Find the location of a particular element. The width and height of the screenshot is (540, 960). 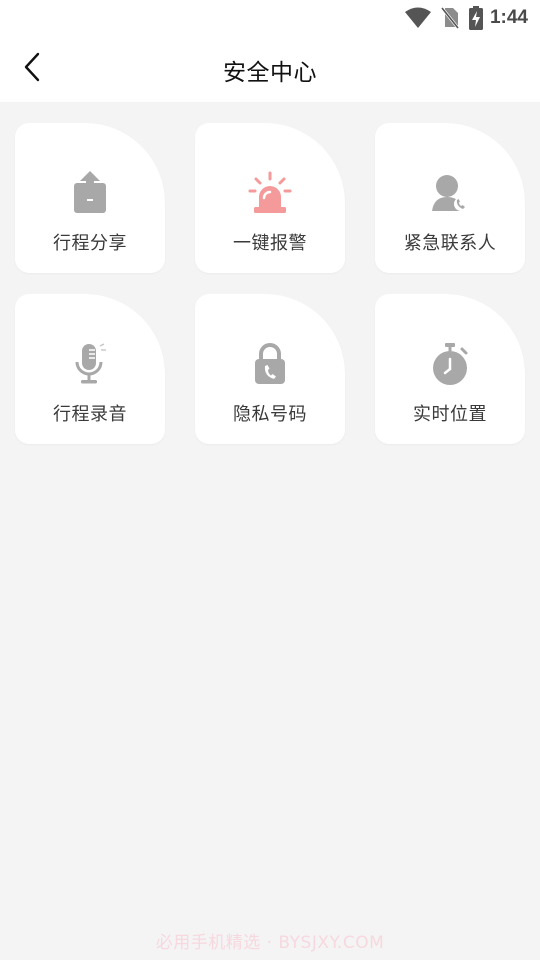

card-one-key-alarm: 一键报警 is located at coordinates (270, 198).